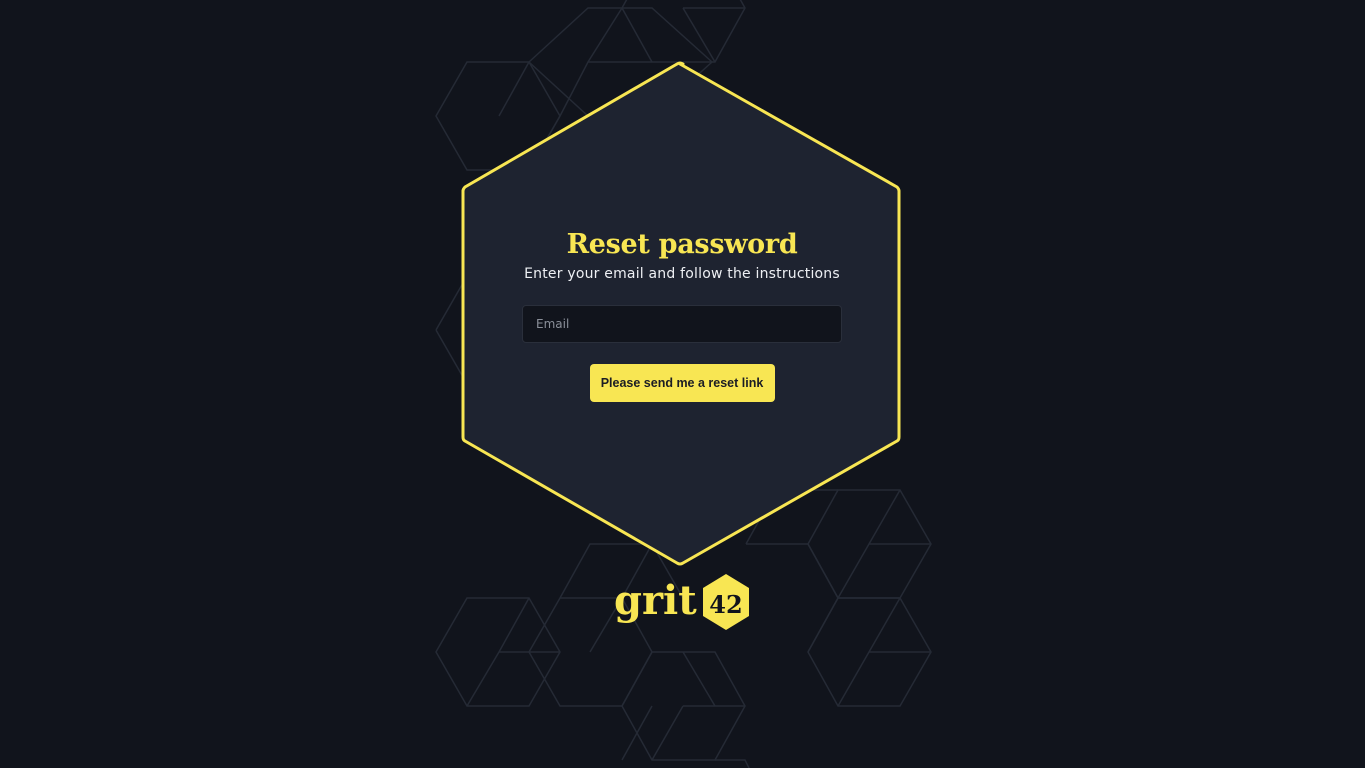 The height and width of the screenshot is (768, 1365). Describe the element at coordinates (682, 244) in the screenshot. I see `page-title: Reset password` at that location.